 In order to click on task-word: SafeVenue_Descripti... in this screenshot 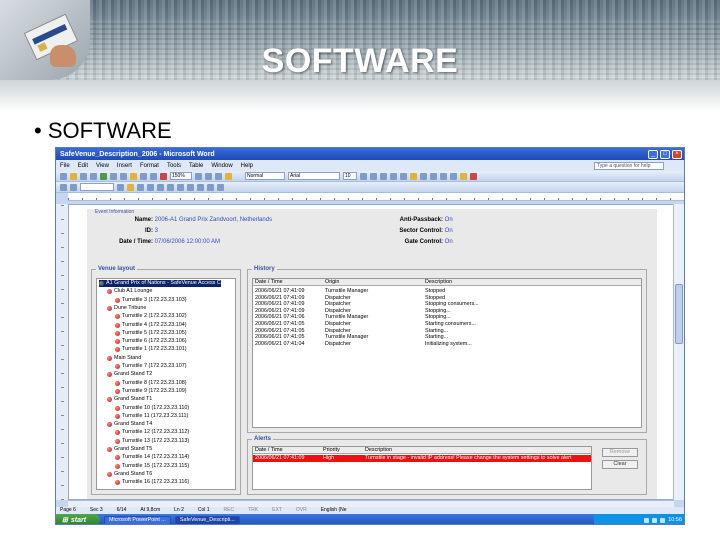, I will do `click(207, 519)`.